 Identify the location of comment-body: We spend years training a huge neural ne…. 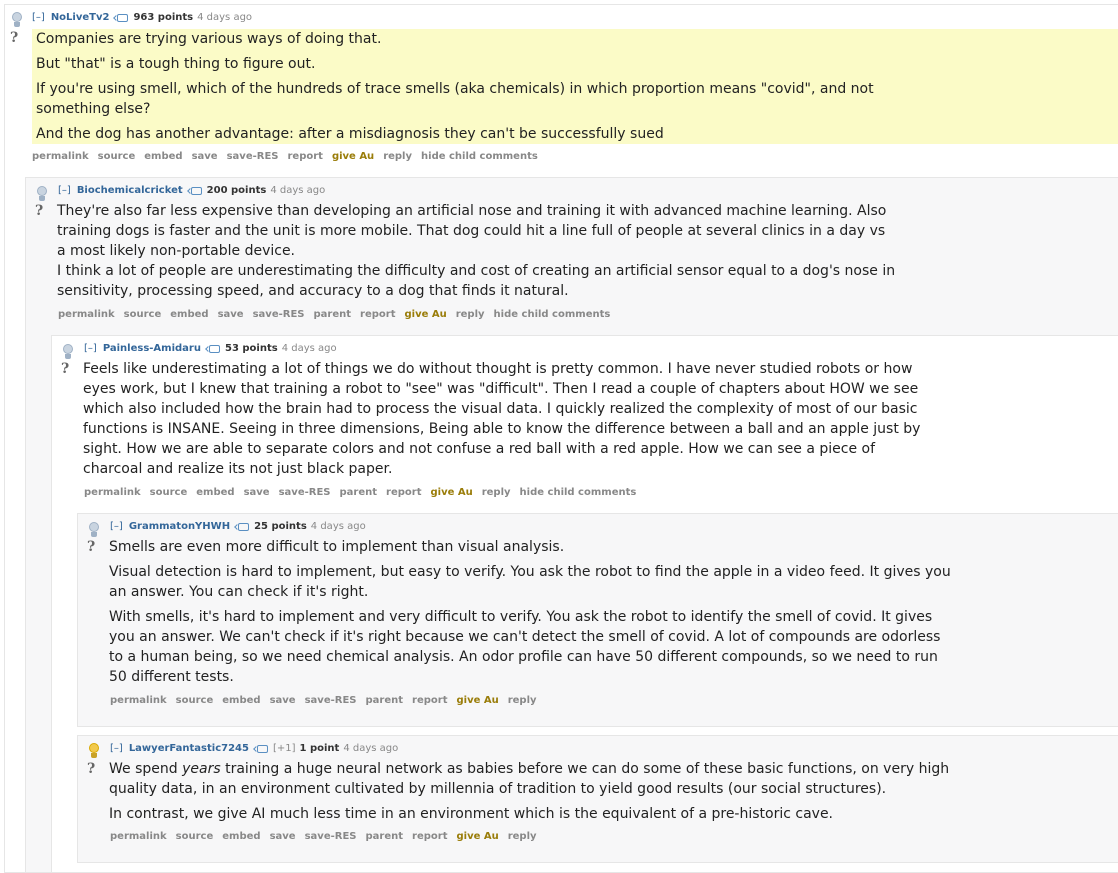
(531, 794).